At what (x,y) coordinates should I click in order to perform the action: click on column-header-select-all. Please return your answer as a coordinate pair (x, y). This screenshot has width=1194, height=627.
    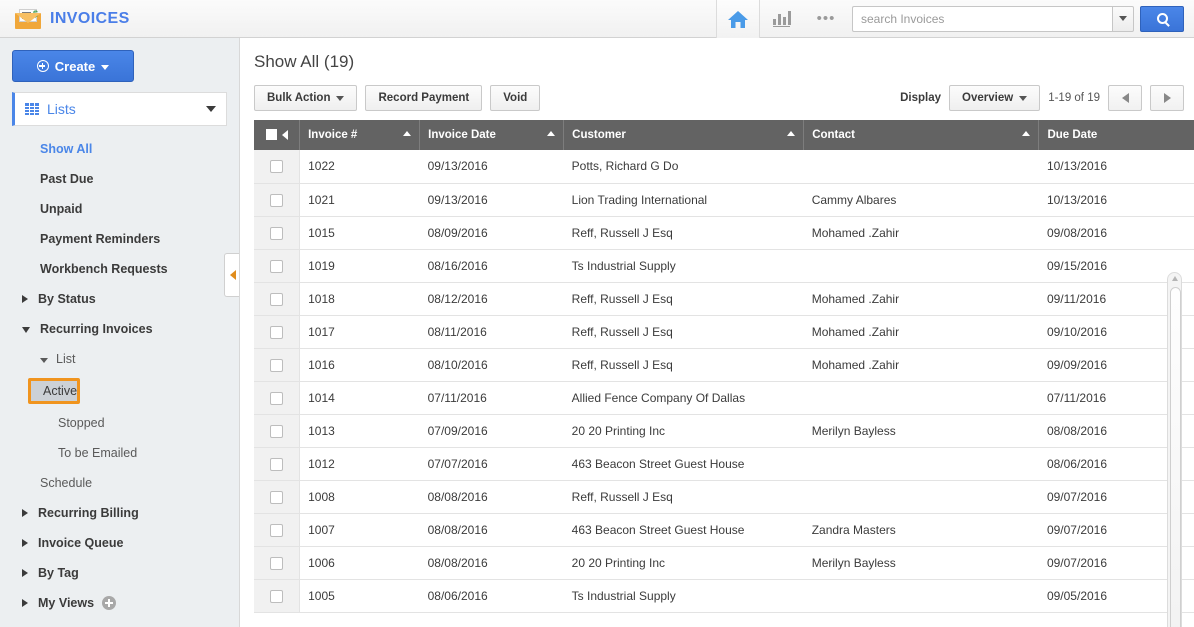
    Looking at the image, I should click on (277, 135).